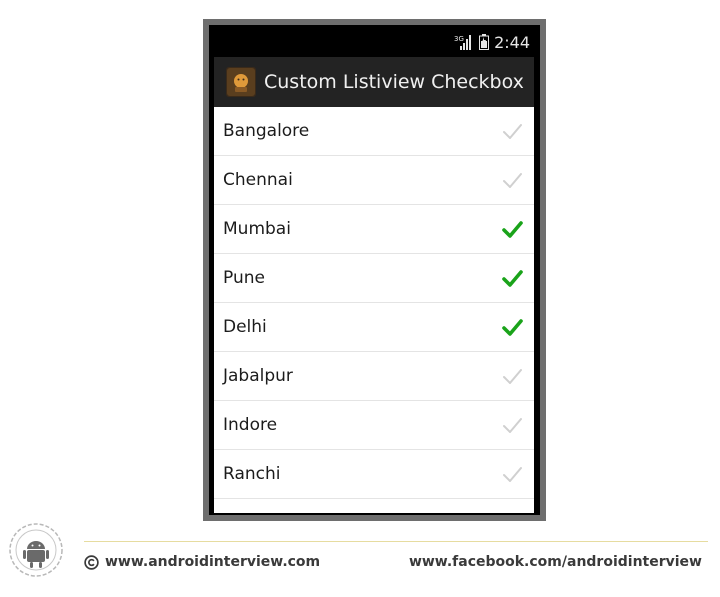 This screenshot has width=720, height=597. What do you see at coordinates (36, 550) in the screenshot?
I see `android-logo-icon` at bounding box center [36, 550].